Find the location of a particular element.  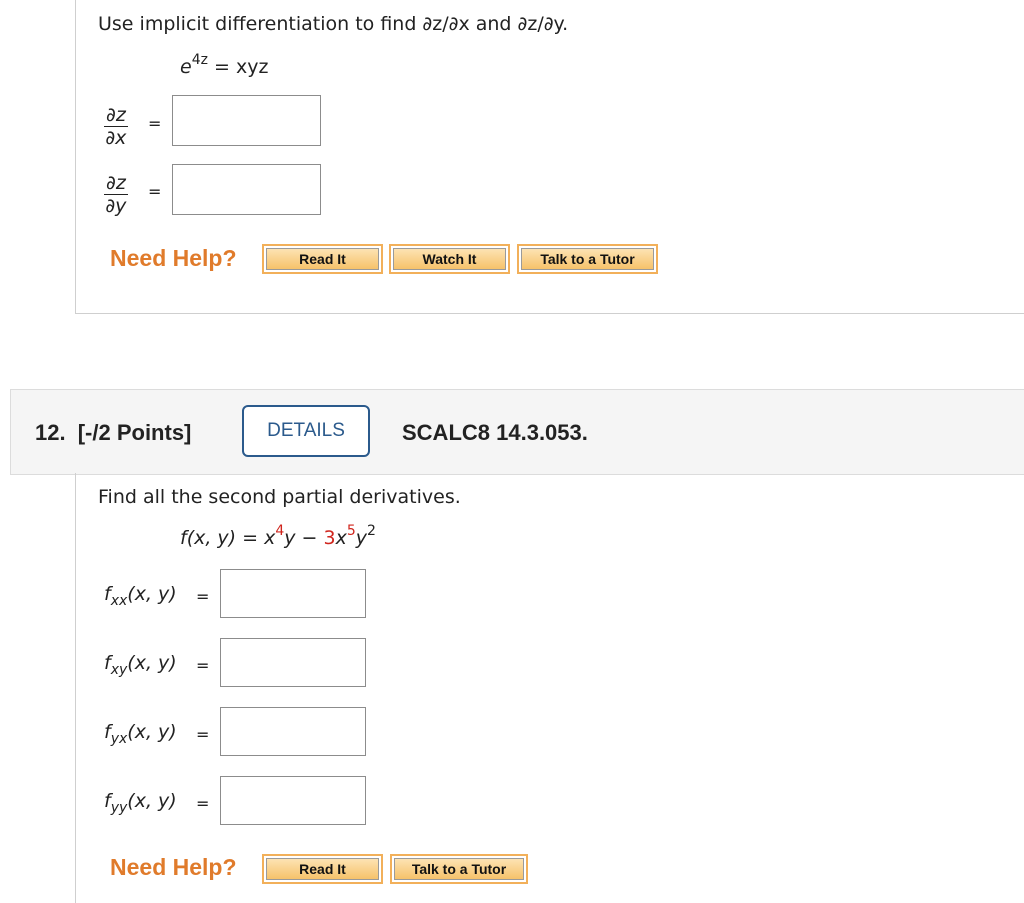

eq-rhs: = xyz is located at coordinates (241, 67).